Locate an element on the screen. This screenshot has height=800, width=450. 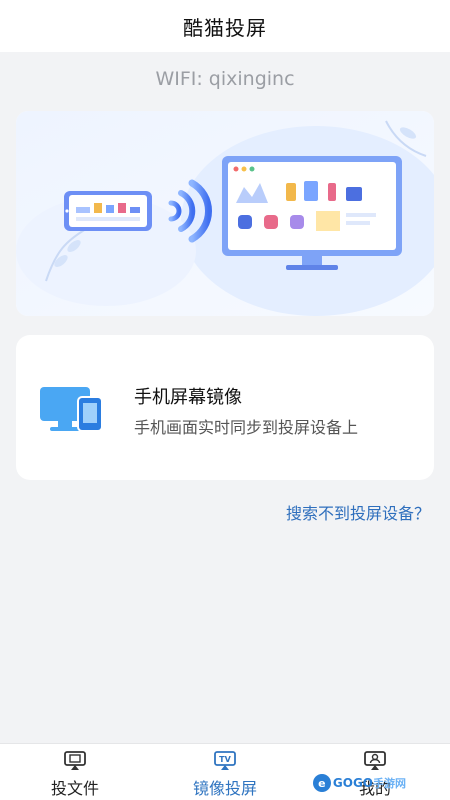
mirror-subtitle: 手机画面实时同步到投屏设备上 is located at coordinates (246, 427).